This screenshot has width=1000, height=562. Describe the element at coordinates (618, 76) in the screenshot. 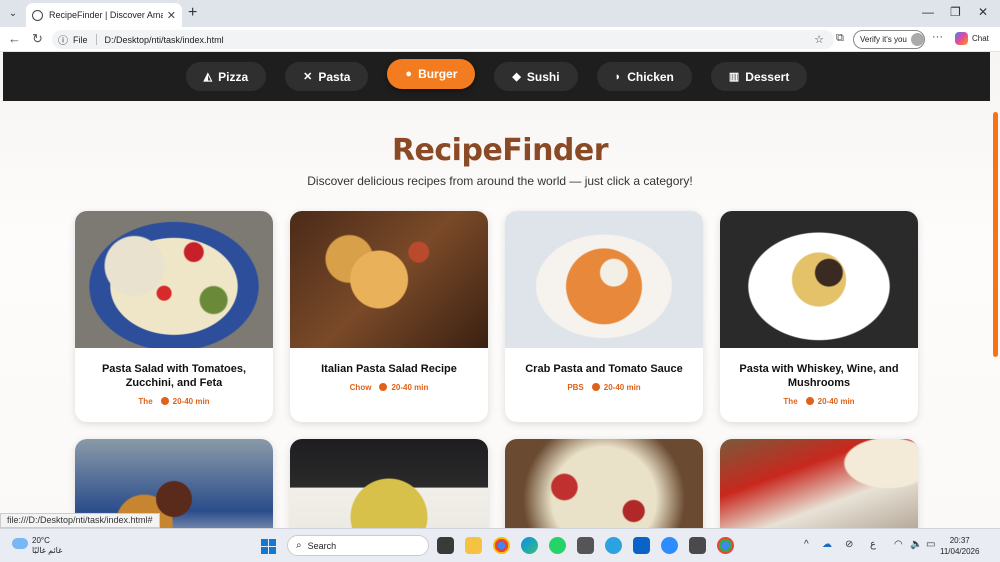

I see `drumstick-icon: ◗` at that location.